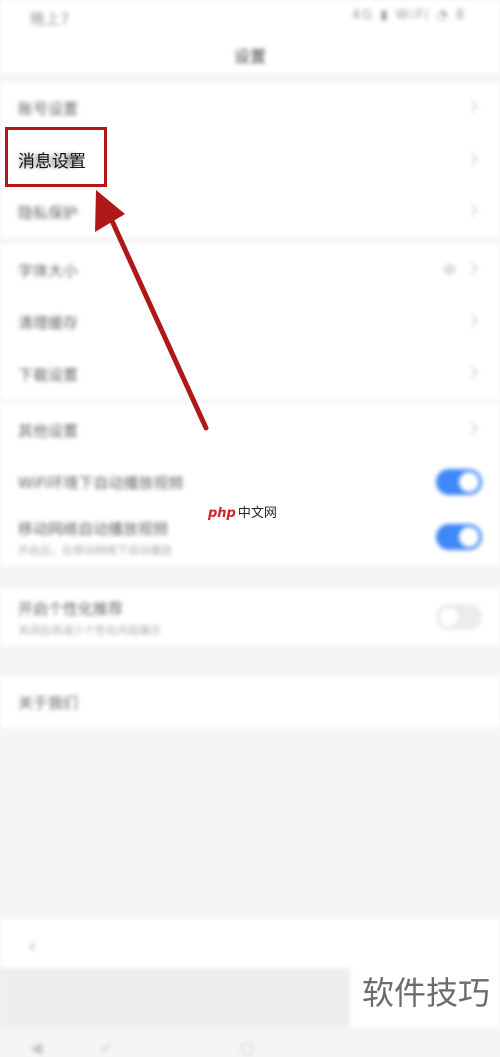 The width and height of the screenshot is (500, 1057). I want to click on settings-row-clear-cache: 清理缓存, so click(250, 322).